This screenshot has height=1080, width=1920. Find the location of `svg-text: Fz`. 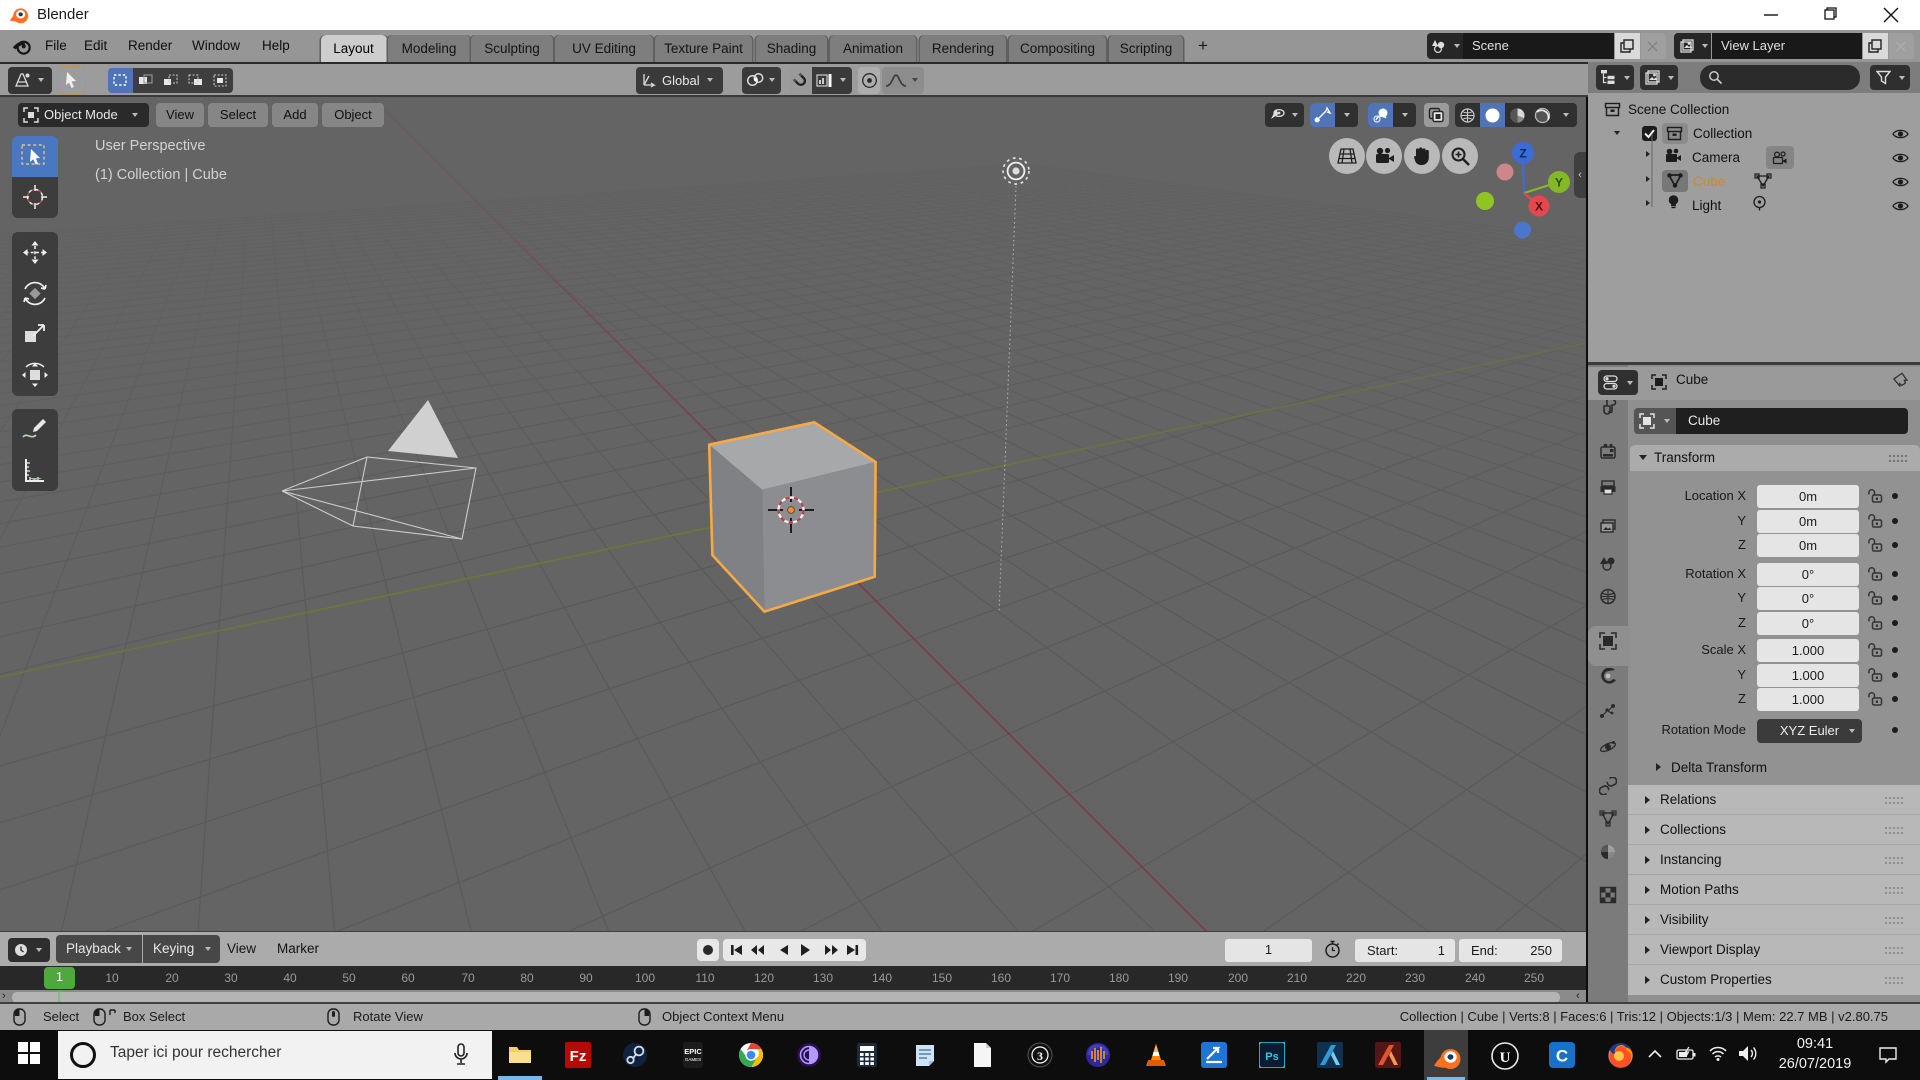

svg-text: Fz is located at coordinates (578, 1056).